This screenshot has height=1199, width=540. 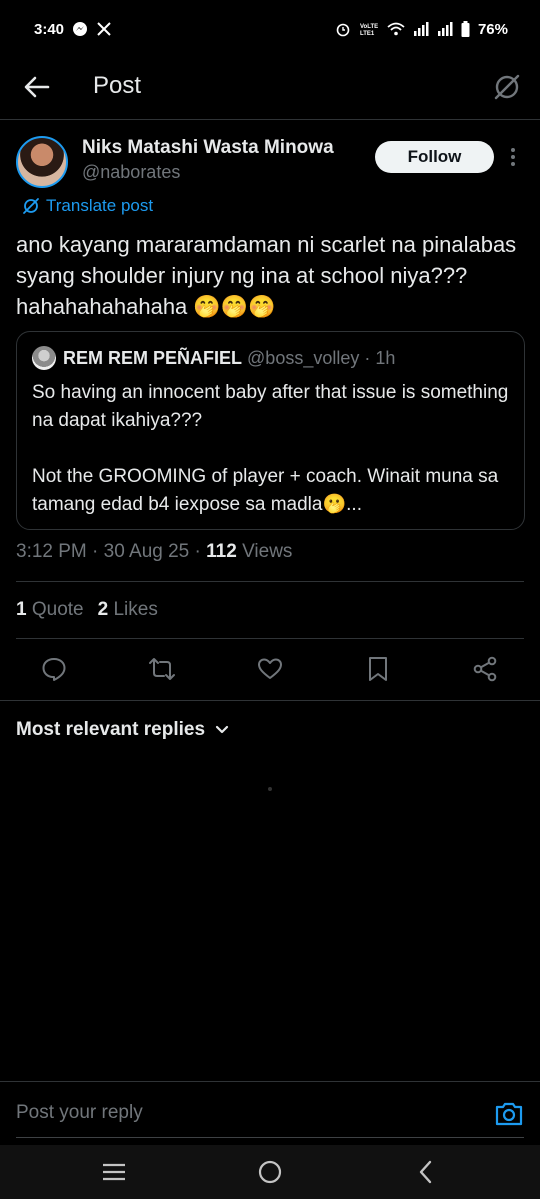 I want to click on bookmark-icon, so click(x=378, y=669).